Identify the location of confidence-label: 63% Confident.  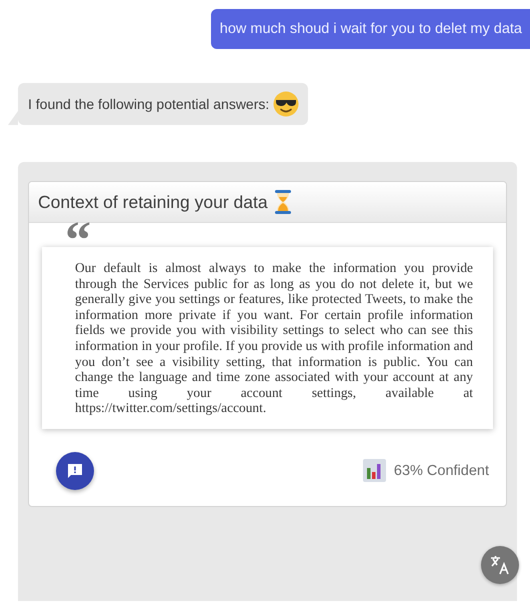
(441, 470).